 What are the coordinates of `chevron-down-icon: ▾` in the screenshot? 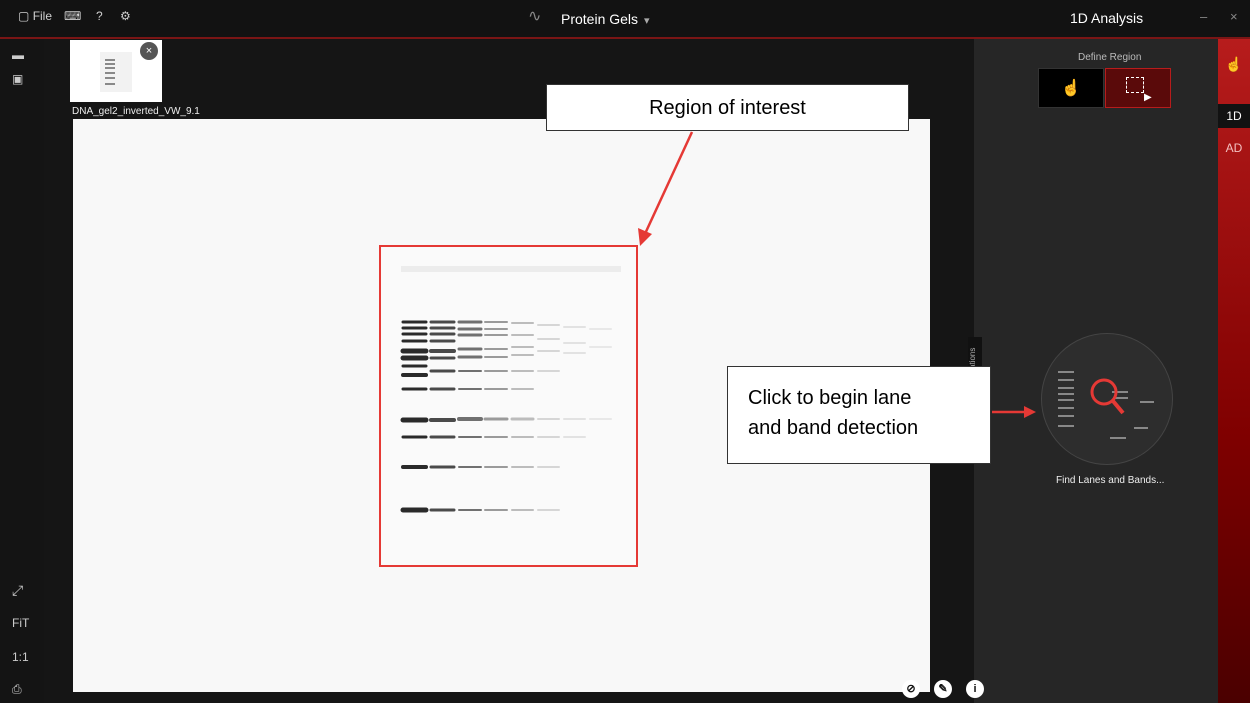 It's located at (647, 21).